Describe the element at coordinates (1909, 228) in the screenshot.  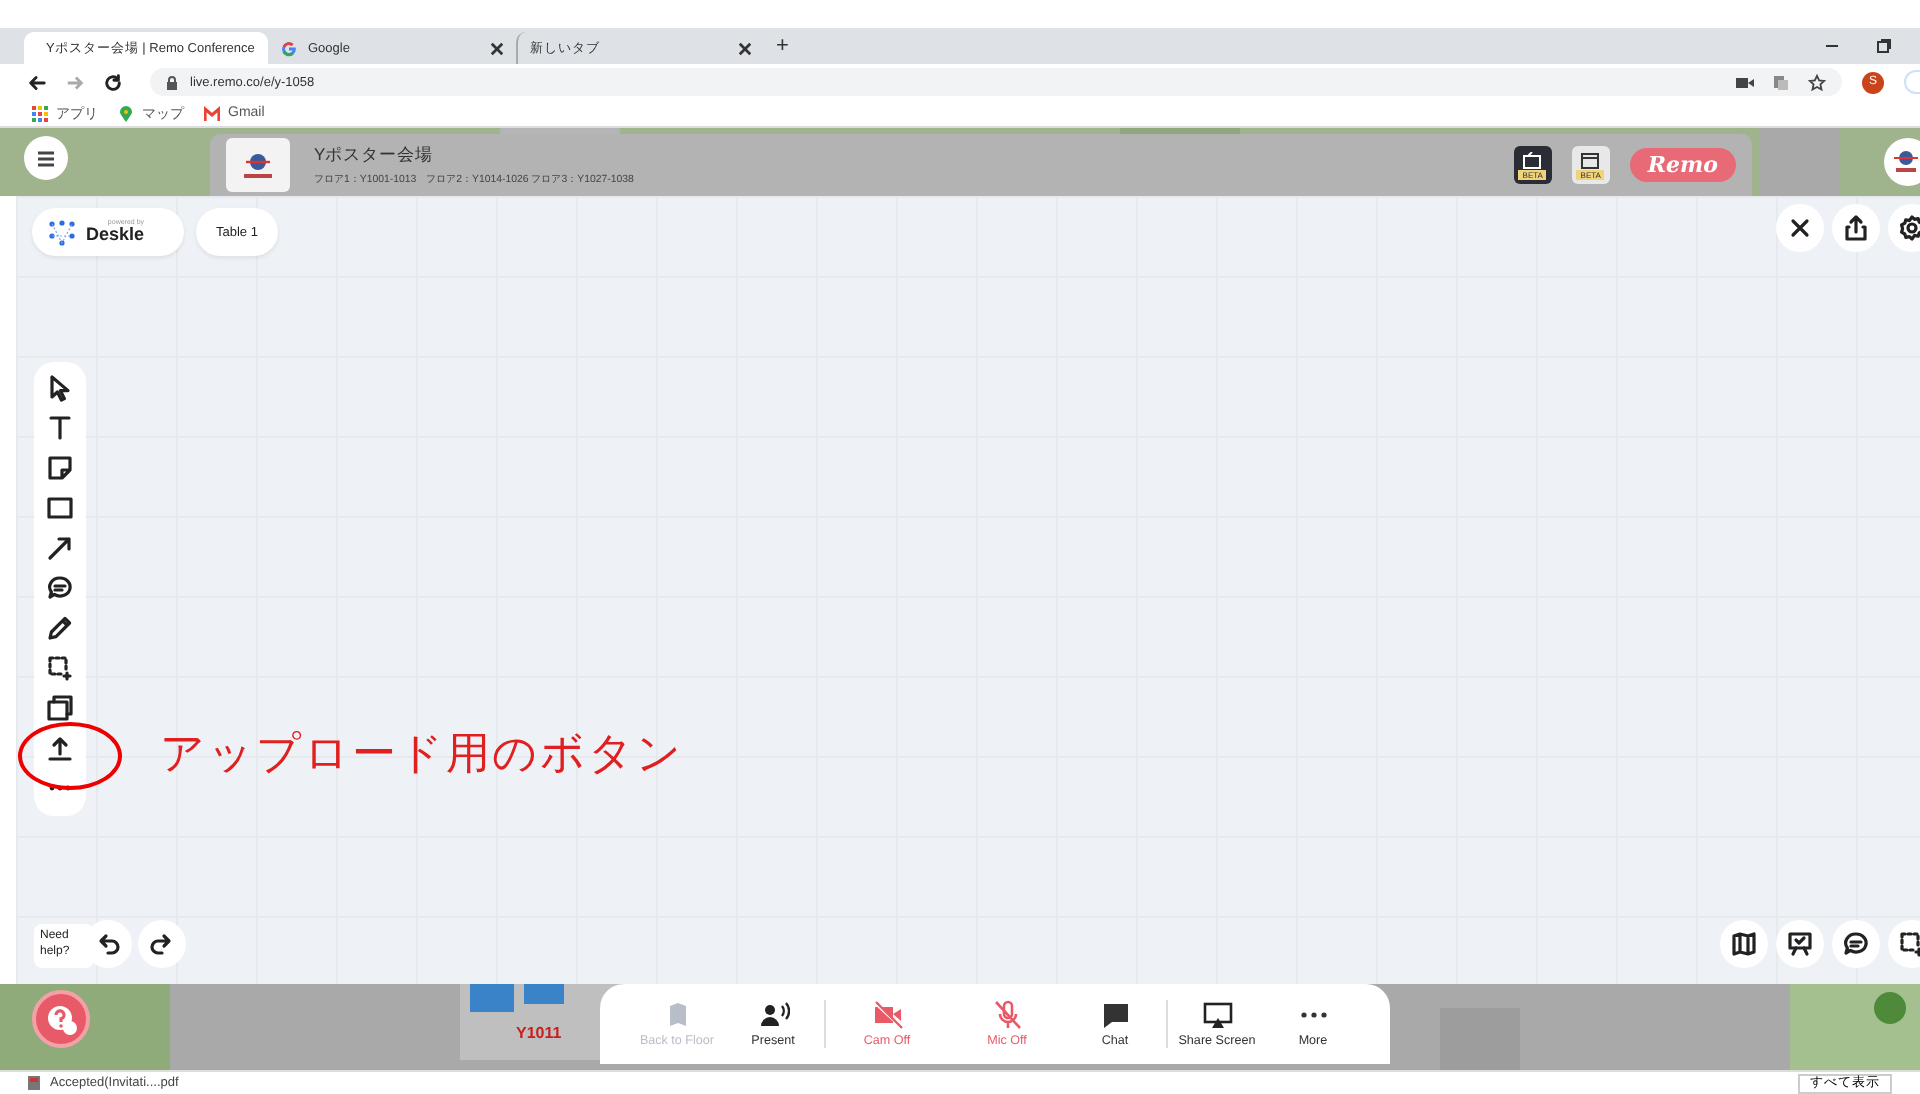
I see `settings-icon` at that location.